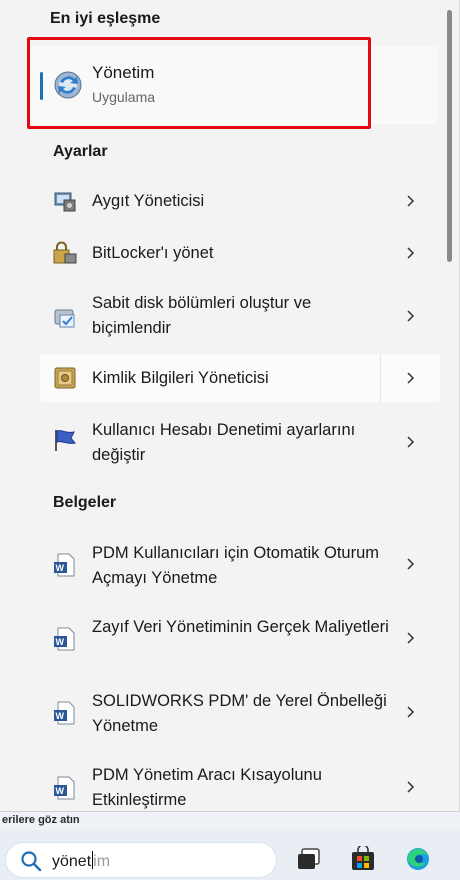 The height and width of the screenshot is (880, 460). What do you see at coordinates (65, 440) in the screenshot?
I see `uac-flag-icon` at bounding box center [65, 440].